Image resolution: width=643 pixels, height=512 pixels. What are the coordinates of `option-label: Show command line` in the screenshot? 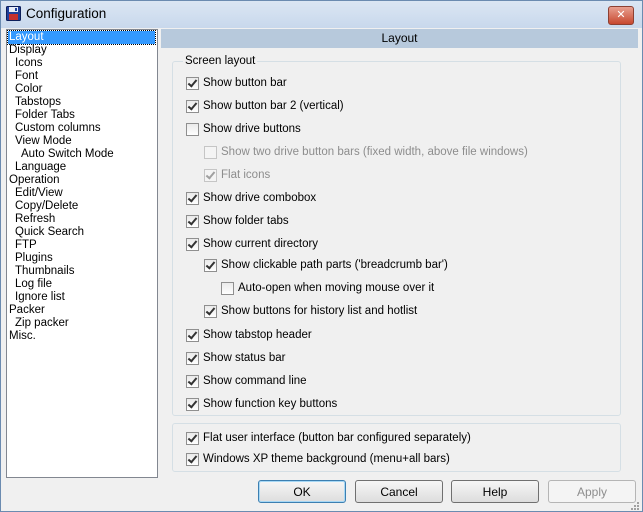 It's located at (255, 381).